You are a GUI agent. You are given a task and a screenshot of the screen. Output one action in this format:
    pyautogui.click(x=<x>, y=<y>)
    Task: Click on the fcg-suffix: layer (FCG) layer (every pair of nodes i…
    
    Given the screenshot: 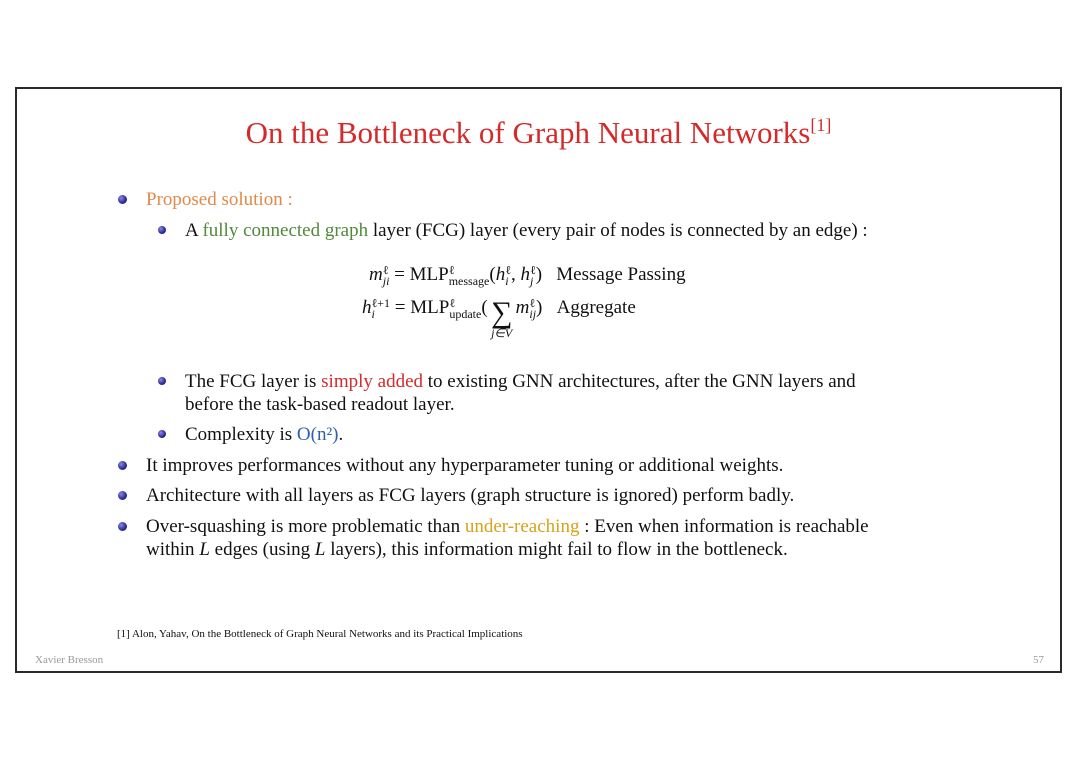 What is the action you would take?
    pyautogui.click(x=618, y=230)
    